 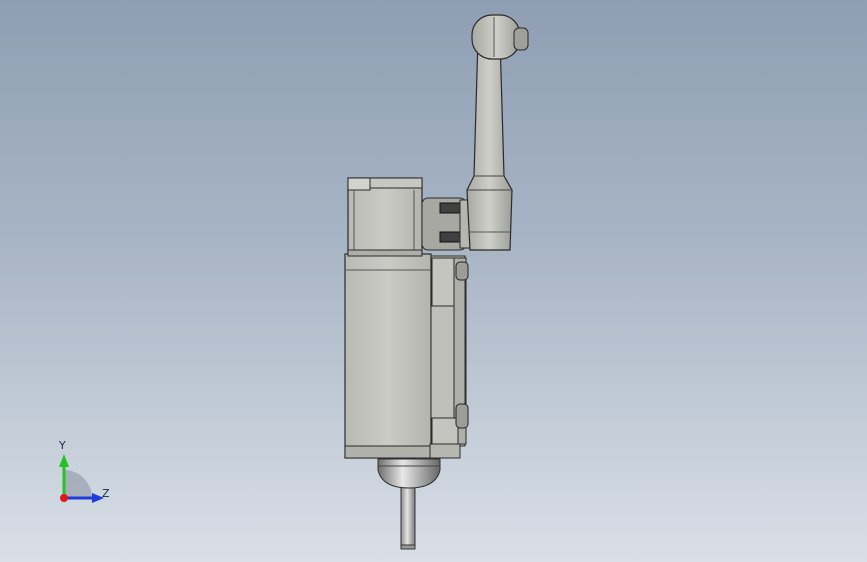 What do you see at coordinates (449, 357) in the screenshot?
I see `side-cover` at bounding box center [449, 357].